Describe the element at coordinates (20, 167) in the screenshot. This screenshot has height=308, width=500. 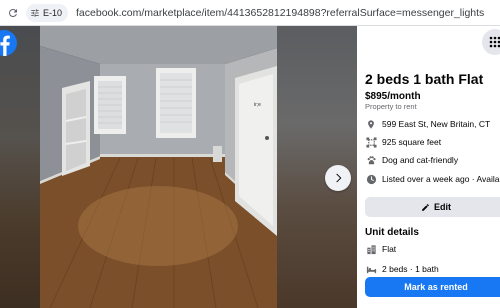
I see `photo-blur-backdrop-left` at that location.